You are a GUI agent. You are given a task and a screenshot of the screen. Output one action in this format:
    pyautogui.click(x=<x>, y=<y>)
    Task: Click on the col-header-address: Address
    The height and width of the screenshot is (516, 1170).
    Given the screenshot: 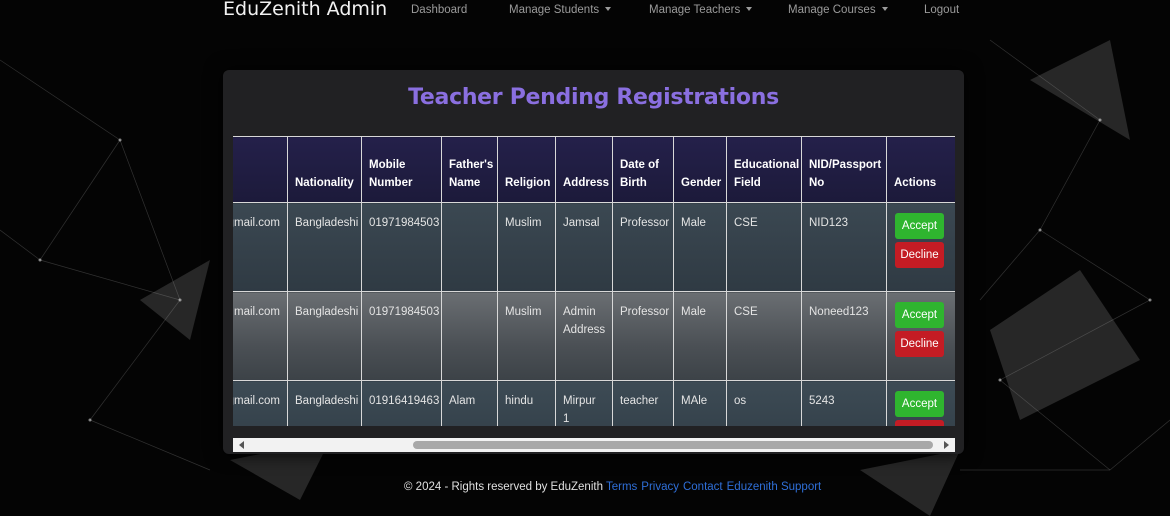 What is the action you would take?
    pyautogui.click(x=584, y=169)
    